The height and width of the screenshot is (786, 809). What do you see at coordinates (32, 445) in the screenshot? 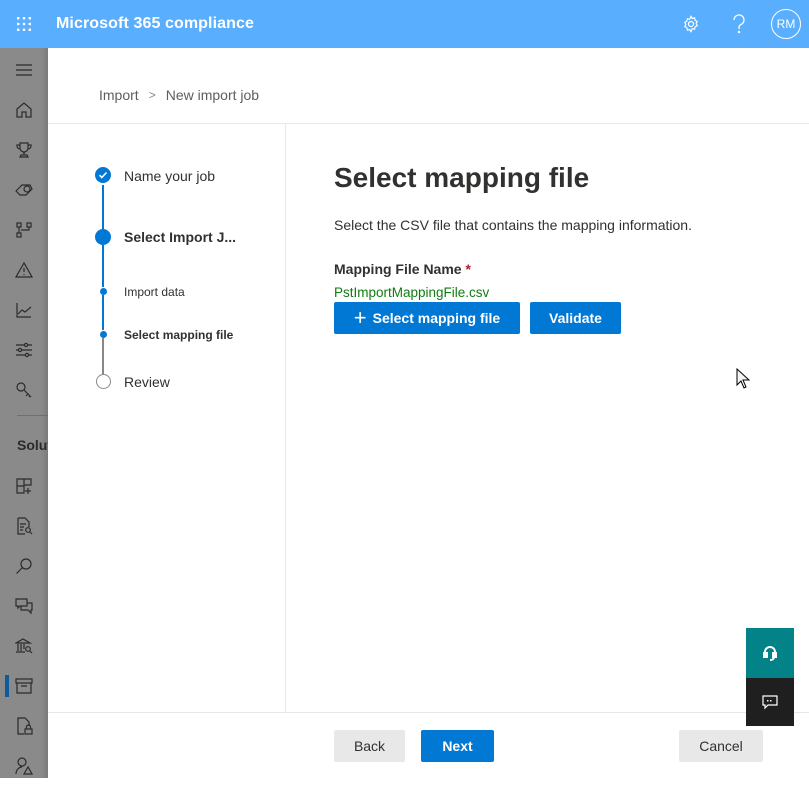
I see `nav-section-label: Solutions` at bounding box center [32, 445].